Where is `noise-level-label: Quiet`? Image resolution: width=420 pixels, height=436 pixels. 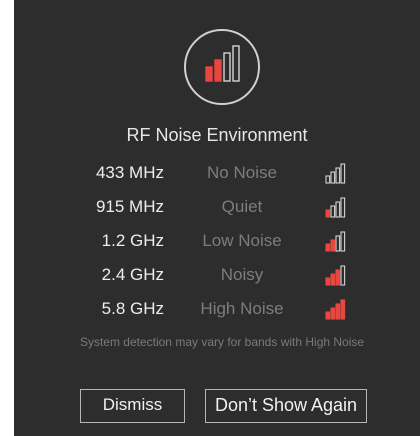 noise-level-label: Quiet is located at coordinates (242, 206).